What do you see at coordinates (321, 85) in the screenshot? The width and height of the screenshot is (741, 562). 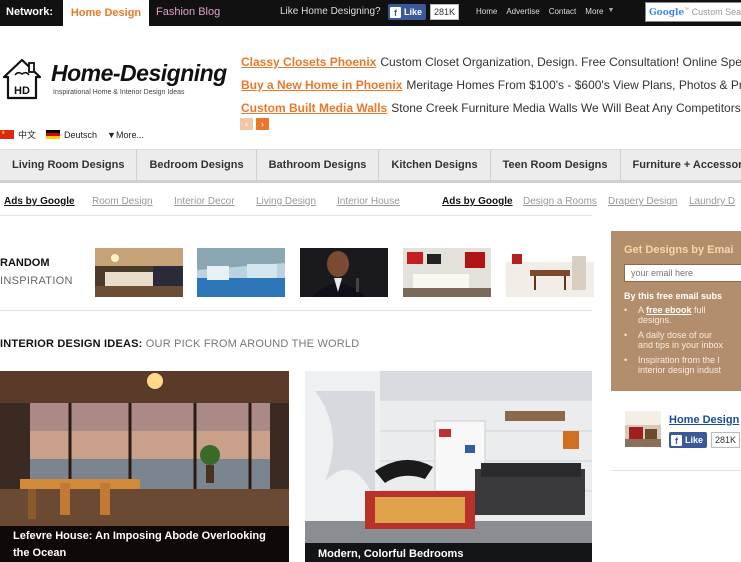 I see `ad-link: Buy a New Home in Phoenix` at bounding box center [321, 85].